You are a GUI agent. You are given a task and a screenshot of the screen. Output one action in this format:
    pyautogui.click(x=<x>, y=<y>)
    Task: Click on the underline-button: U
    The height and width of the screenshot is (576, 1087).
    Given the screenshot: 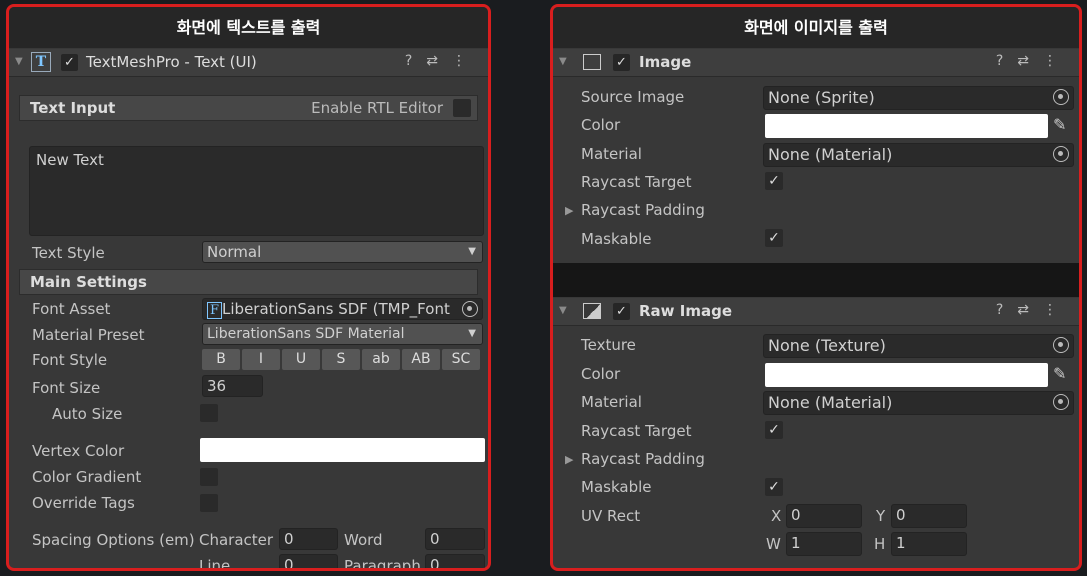 What is the action you would take?
    pyautogui.click(x=301, y=359)
    